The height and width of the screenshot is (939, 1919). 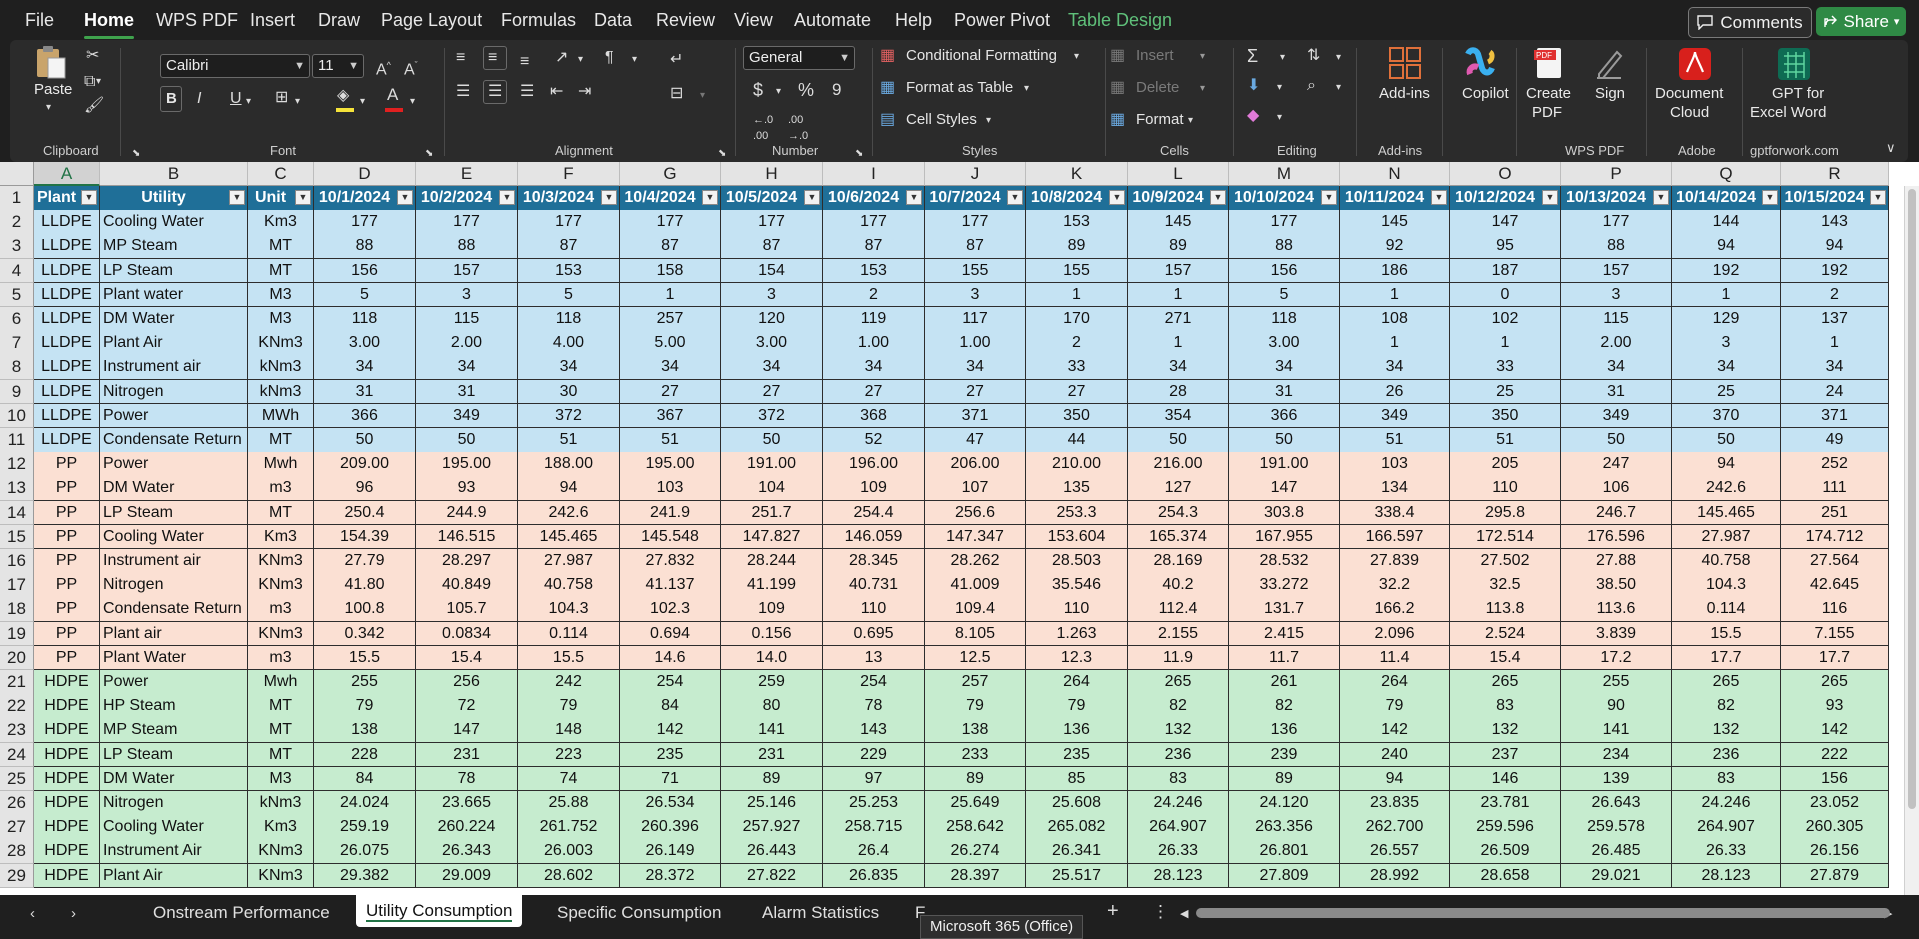 What do you see at coordinates (1077, 174) in the screenshot?
I see `column-header: K` at bounding box center [1077, 174].